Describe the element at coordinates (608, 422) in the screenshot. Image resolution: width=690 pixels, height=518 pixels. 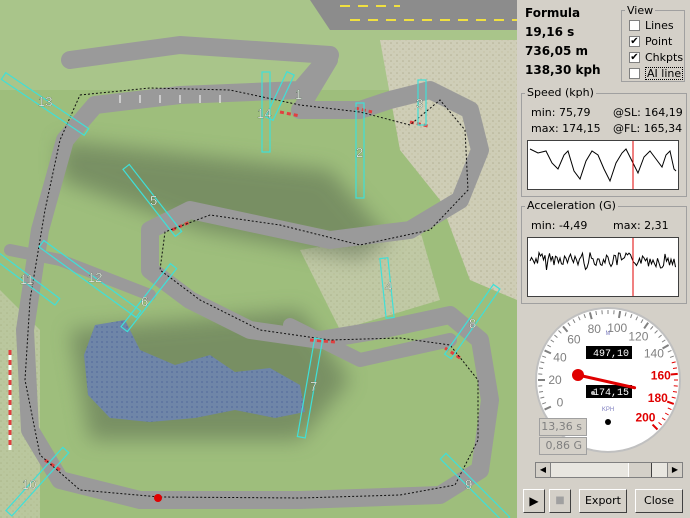
I see `gauge-indicator-dot` at that location.